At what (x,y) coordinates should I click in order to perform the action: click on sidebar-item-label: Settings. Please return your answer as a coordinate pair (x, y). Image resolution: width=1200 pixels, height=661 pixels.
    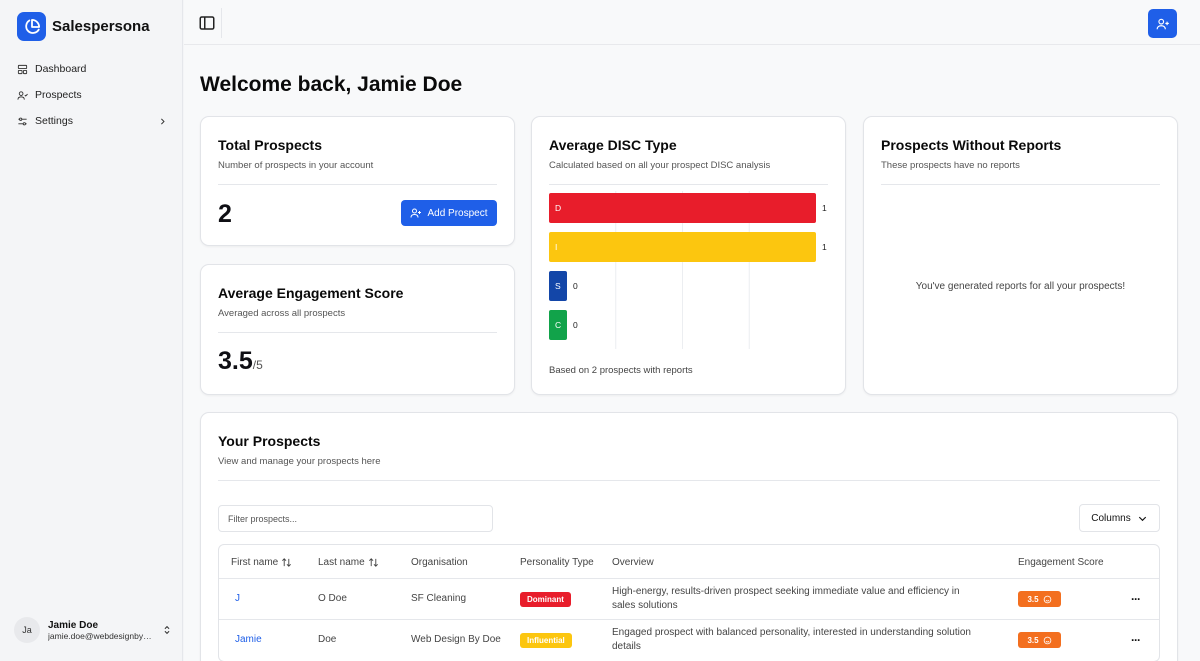
    Looking at the image, I should click on (54, 121).